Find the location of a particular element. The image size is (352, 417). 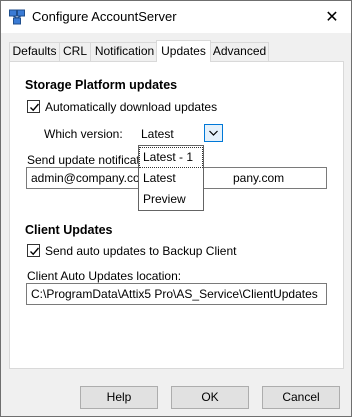

send-auto-updates-label: Send auto updates to Backup Client is located at coordinates (141, 251).